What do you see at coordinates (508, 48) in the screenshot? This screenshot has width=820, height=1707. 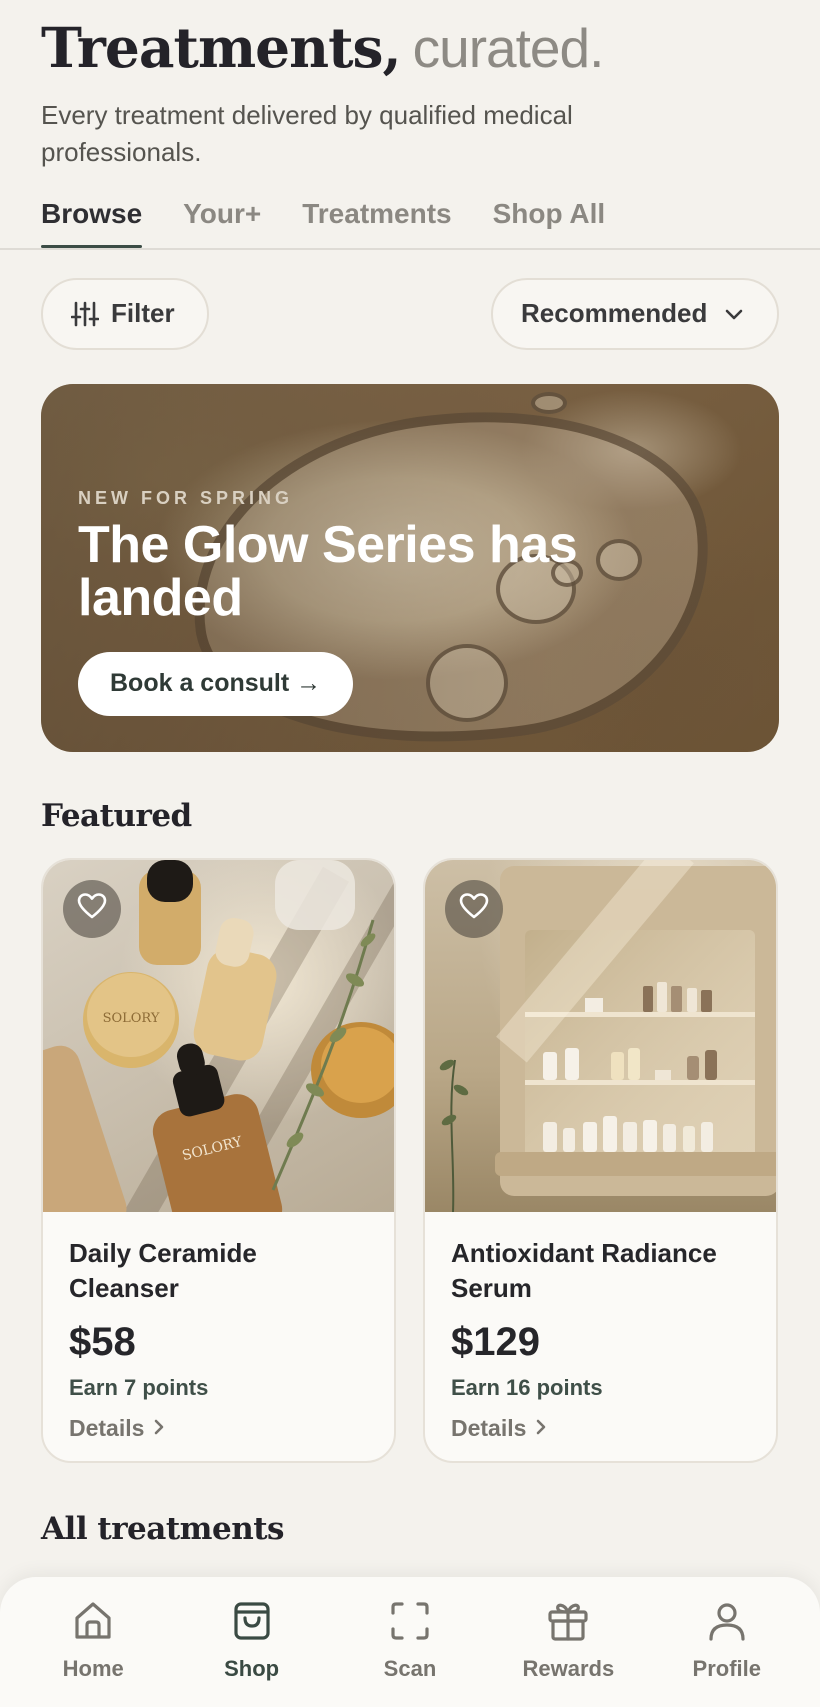 I see `page-title-light: curated.` at bounding box center [508, 48].